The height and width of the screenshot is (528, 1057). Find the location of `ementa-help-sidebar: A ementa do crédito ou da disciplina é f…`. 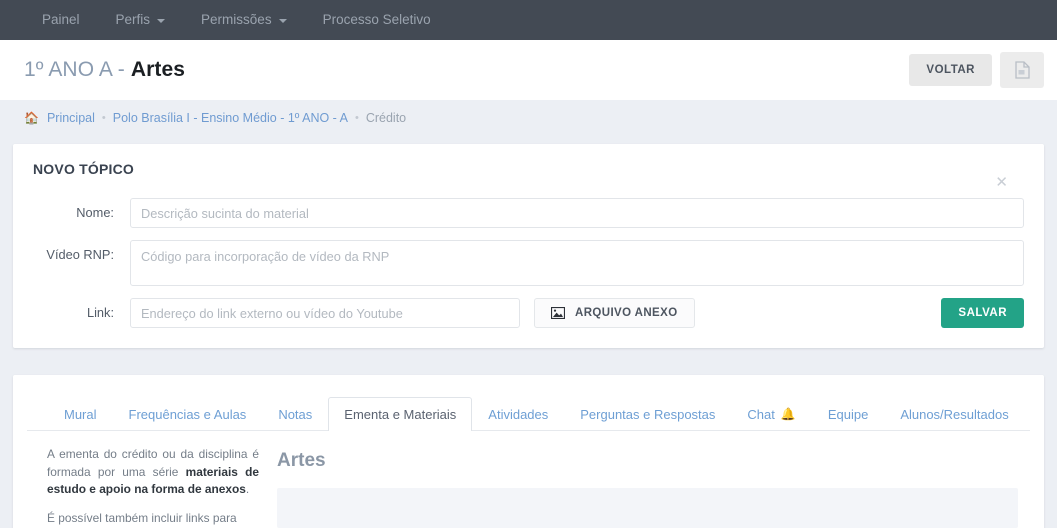

ementa-help-sidebar: A ementa do crédito ou da disciplina é f… is located at coordinates (152, 487).